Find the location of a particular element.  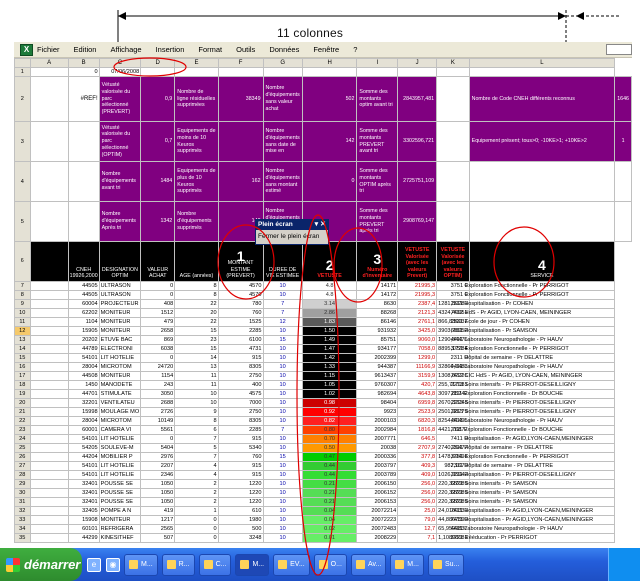

row-header: 22 is located at coordinates (22, 421).